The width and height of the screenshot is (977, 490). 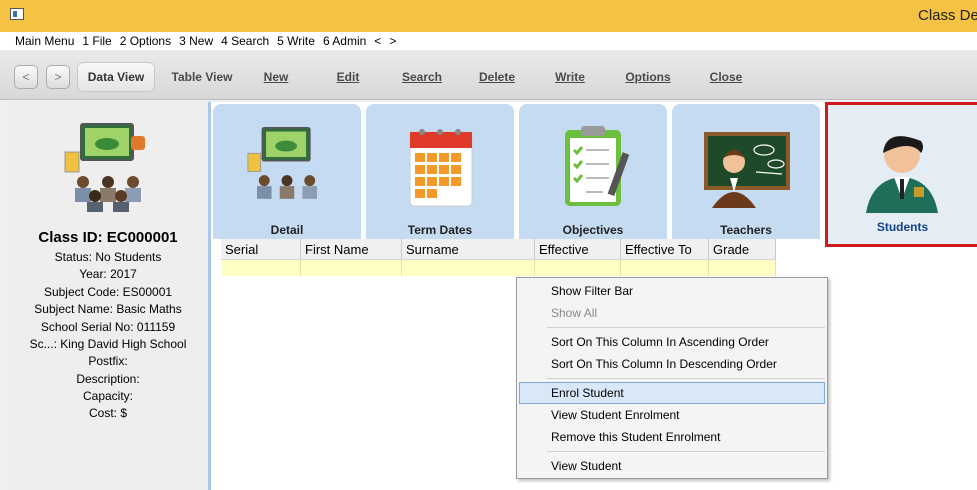 I want to click on column-effective-to: Effective To, so click(x=665, y=249).